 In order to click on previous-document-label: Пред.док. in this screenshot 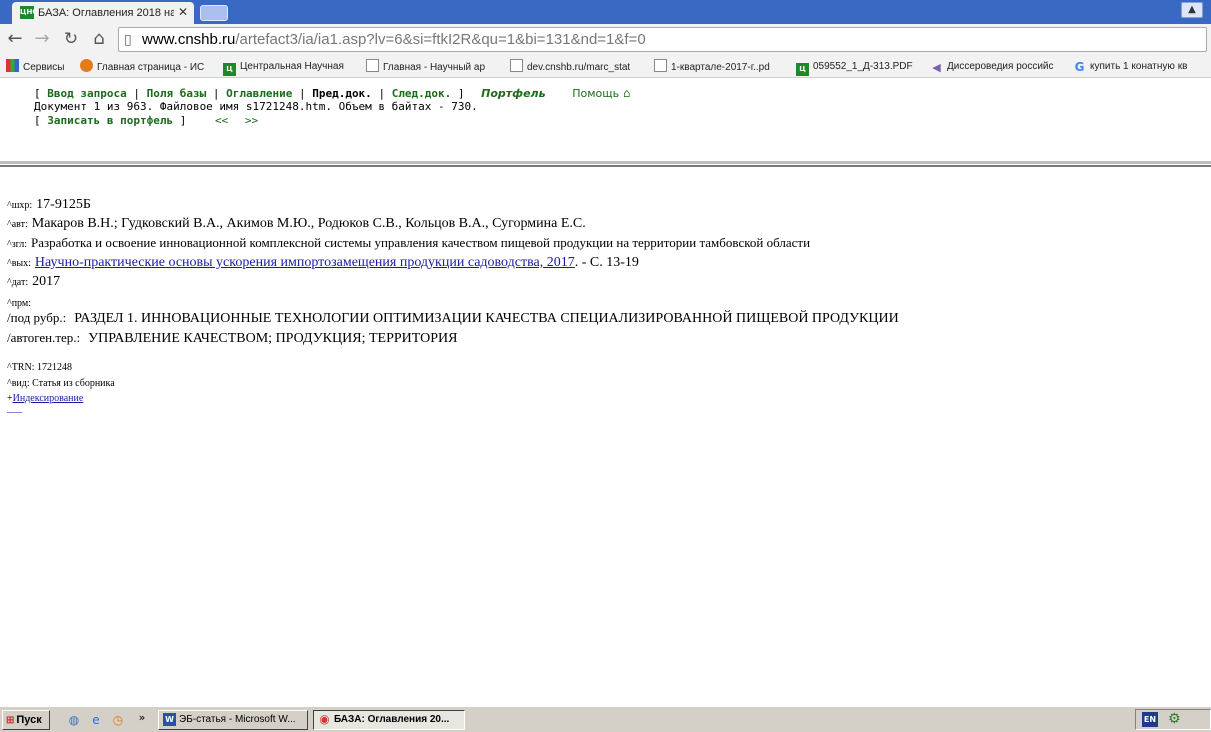, I will do `click(342, 93)`.